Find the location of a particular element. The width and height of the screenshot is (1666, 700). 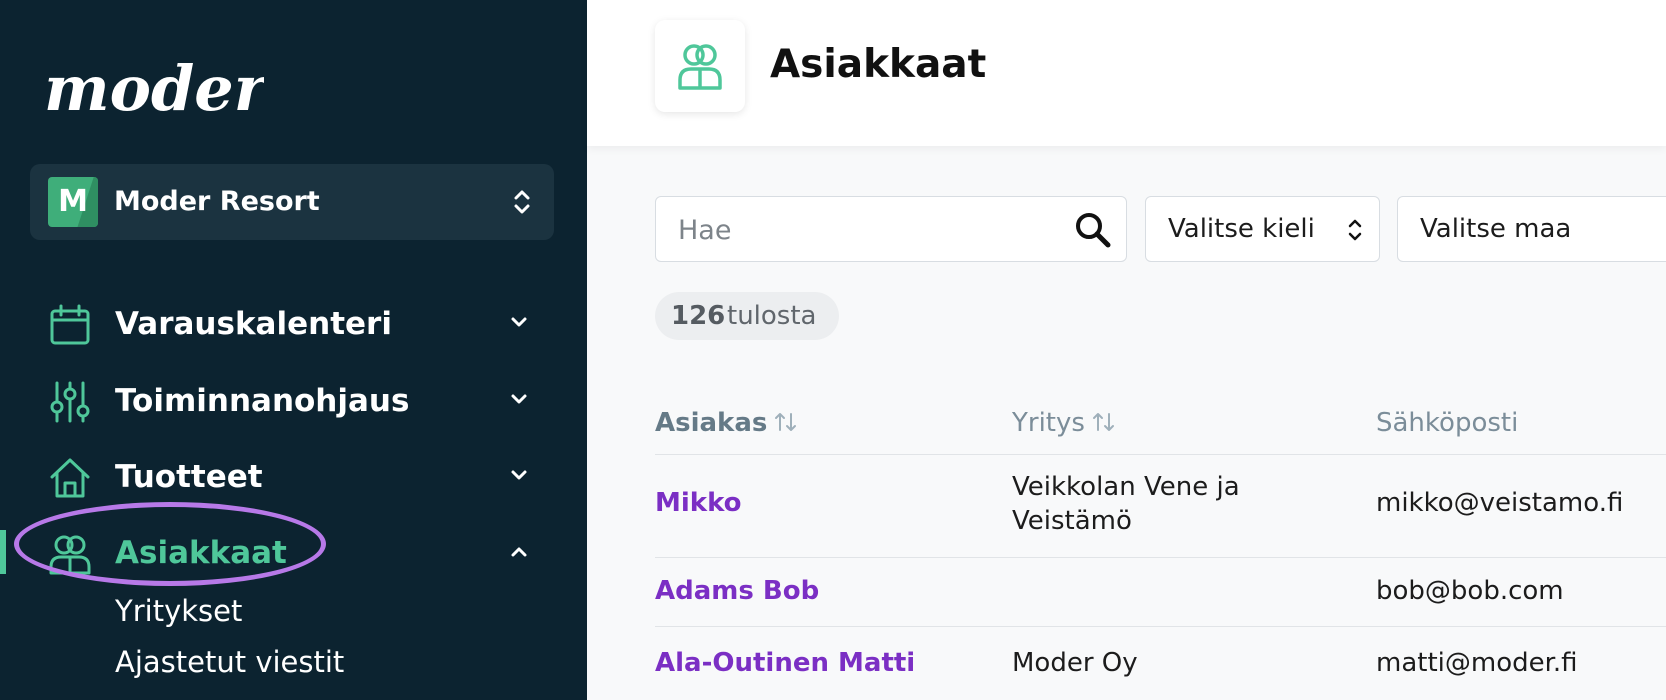

customer-name-link: Ala-Outinen Matti is located at coordinates (785, 663).